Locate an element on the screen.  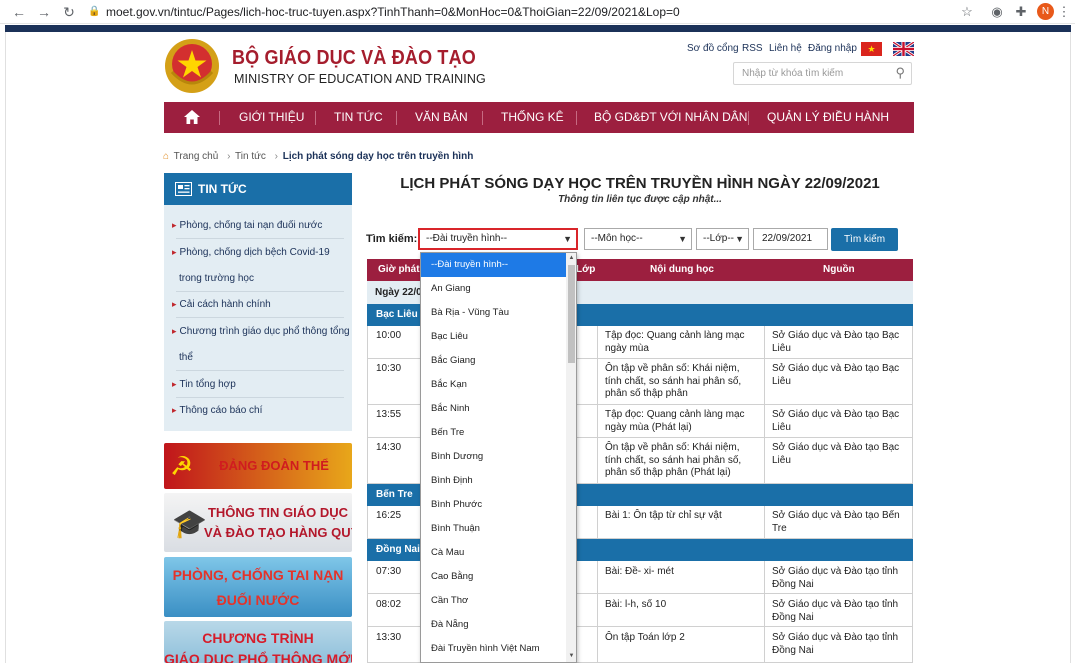
cell-content: Ôn tập Toán lớp 2 is located at coordinates (645, 637).